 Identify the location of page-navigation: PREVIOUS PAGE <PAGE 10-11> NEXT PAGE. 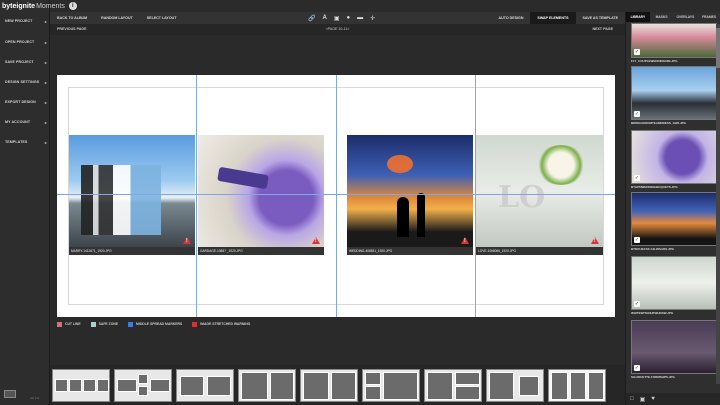
(337, 29).